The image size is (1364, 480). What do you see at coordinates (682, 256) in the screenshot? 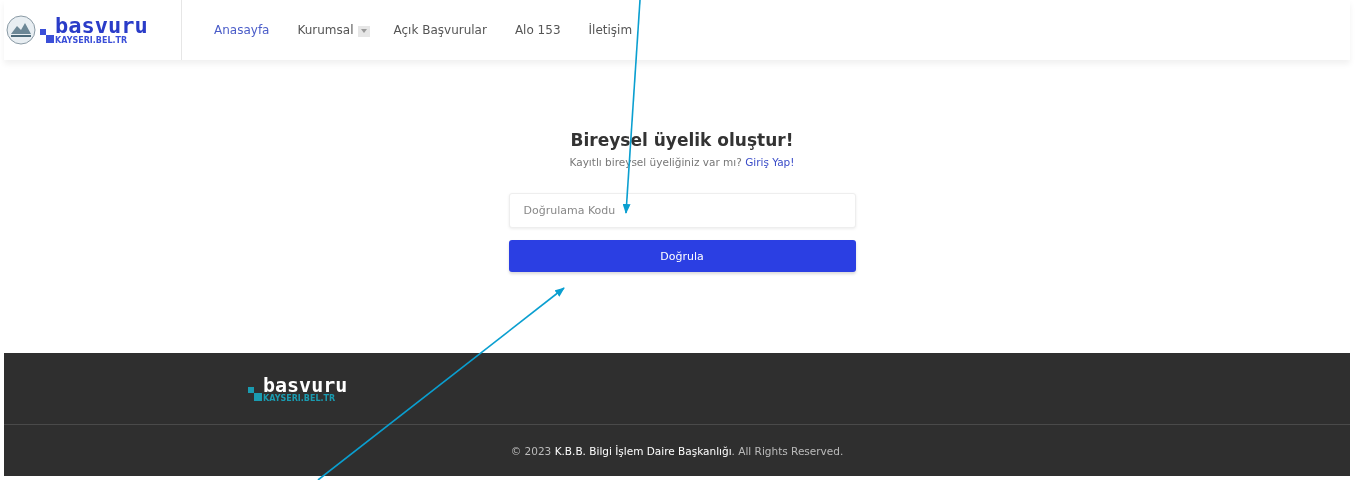
I see `verify-button: Doğrula` at bounding box center [682, 256].